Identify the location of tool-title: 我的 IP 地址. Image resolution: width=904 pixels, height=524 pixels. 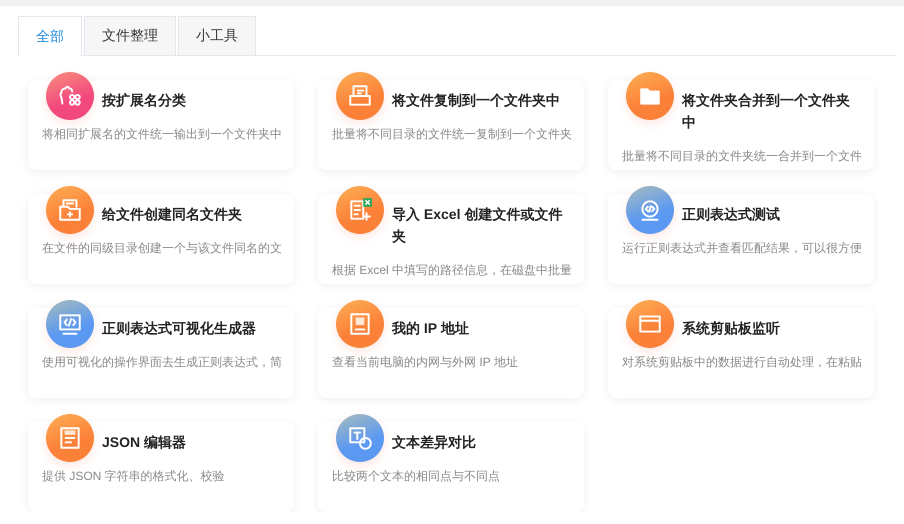
(431, 328).